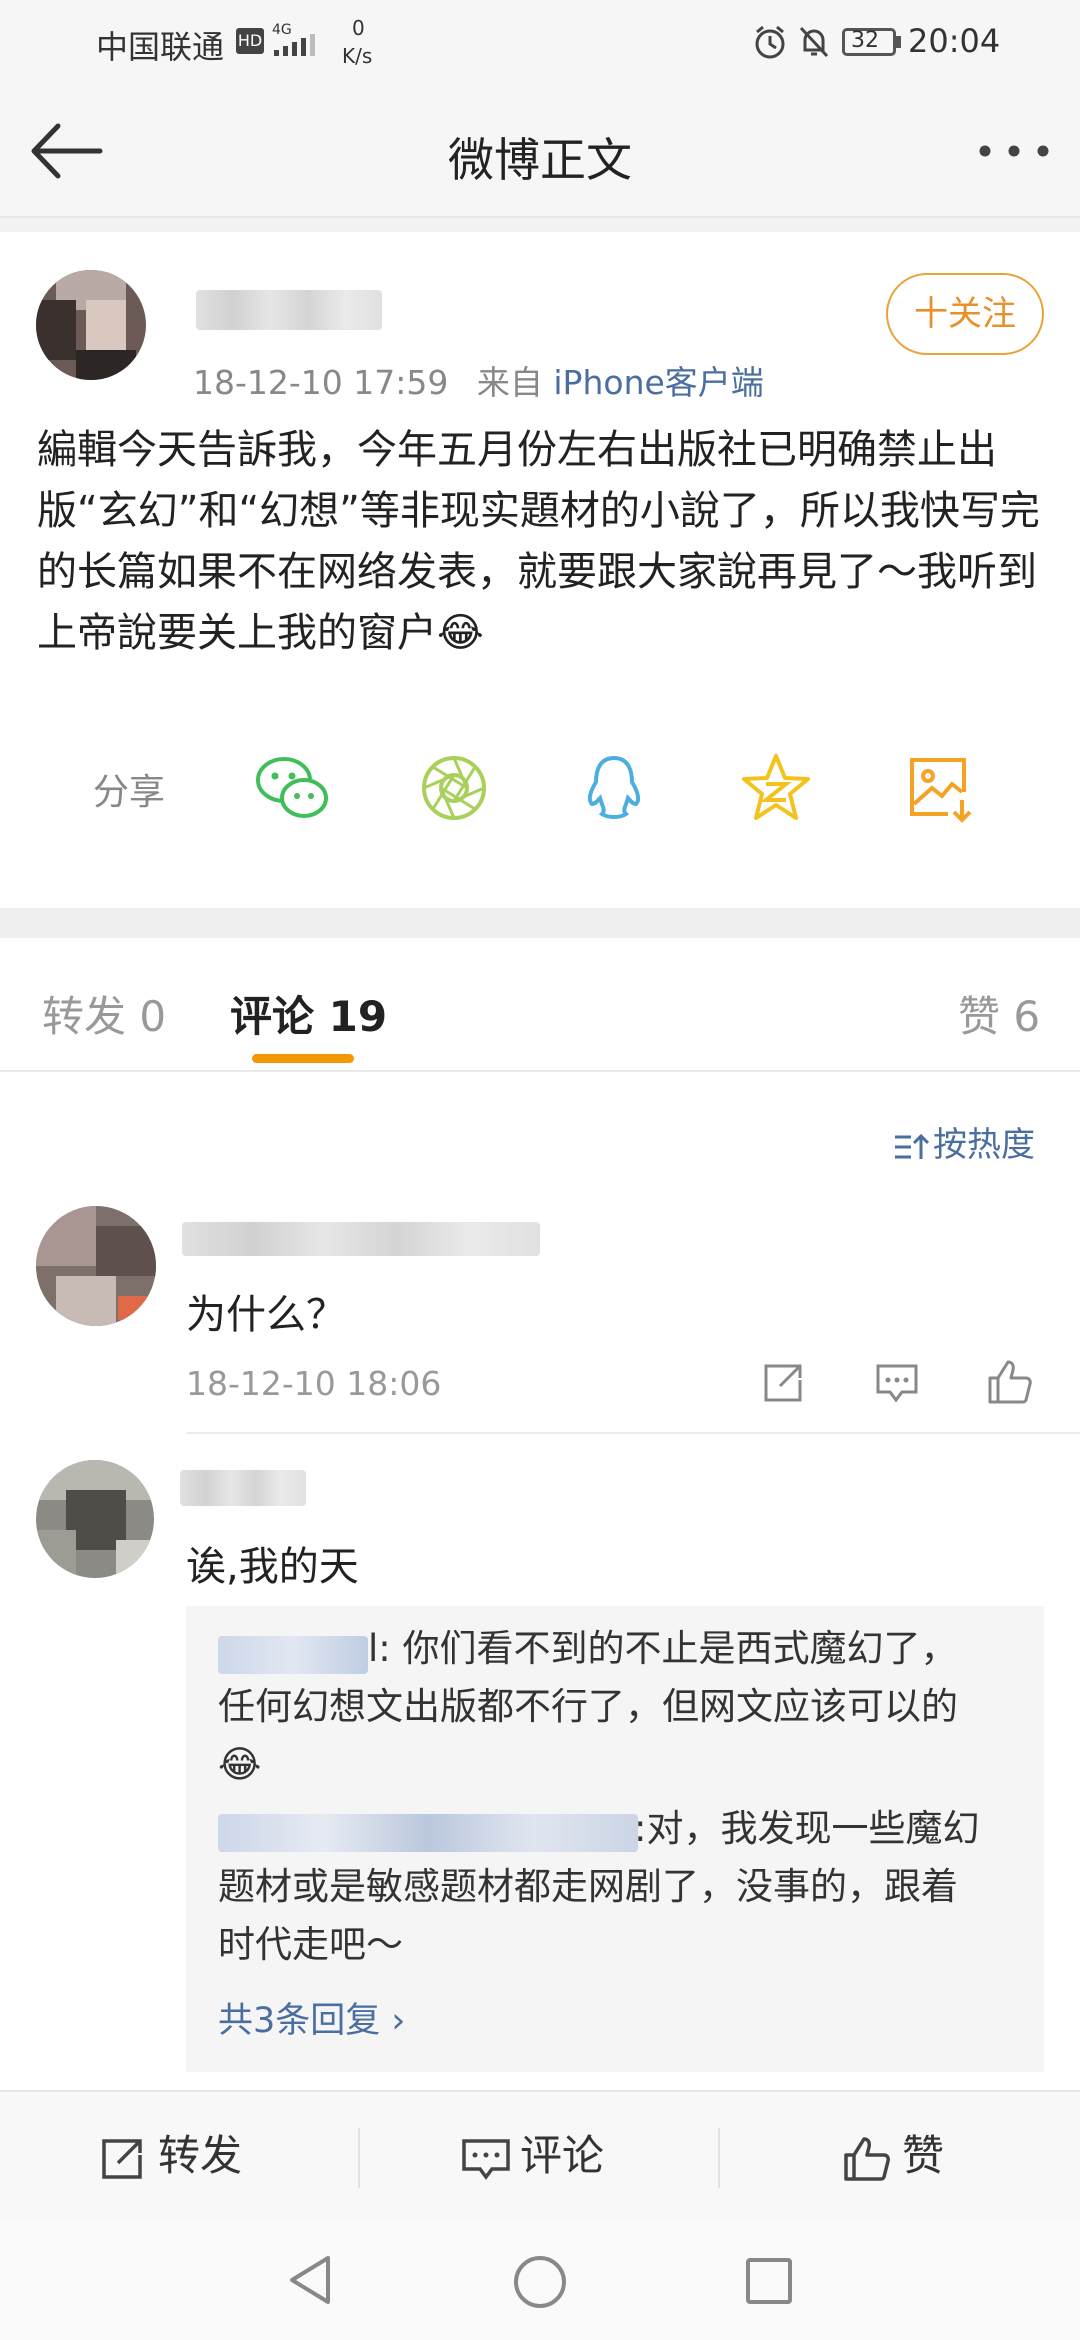 This screenshot has width=1080, height=2340. I want to click on tab-like: 赞 6, so click(999, 1013).